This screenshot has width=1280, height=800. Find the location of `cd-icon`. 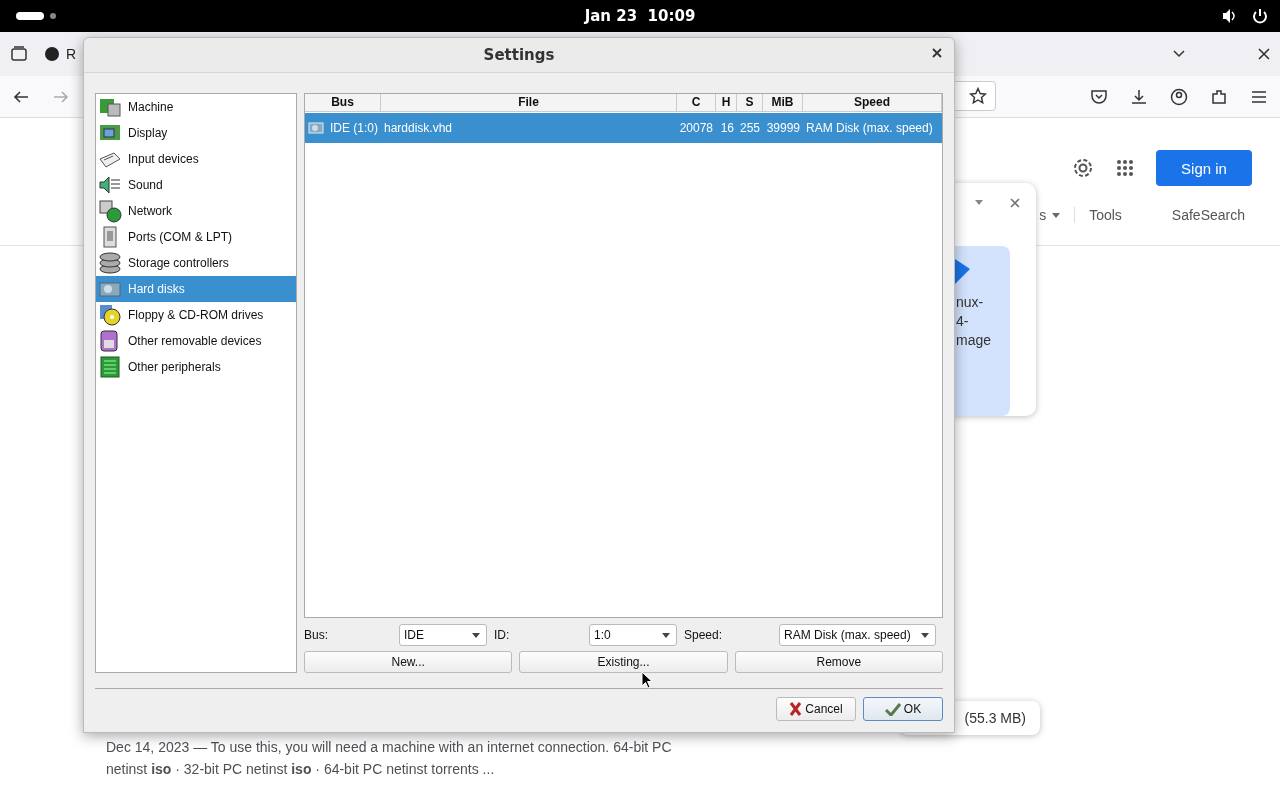

cd-icon is located at coordinates (110, 315).